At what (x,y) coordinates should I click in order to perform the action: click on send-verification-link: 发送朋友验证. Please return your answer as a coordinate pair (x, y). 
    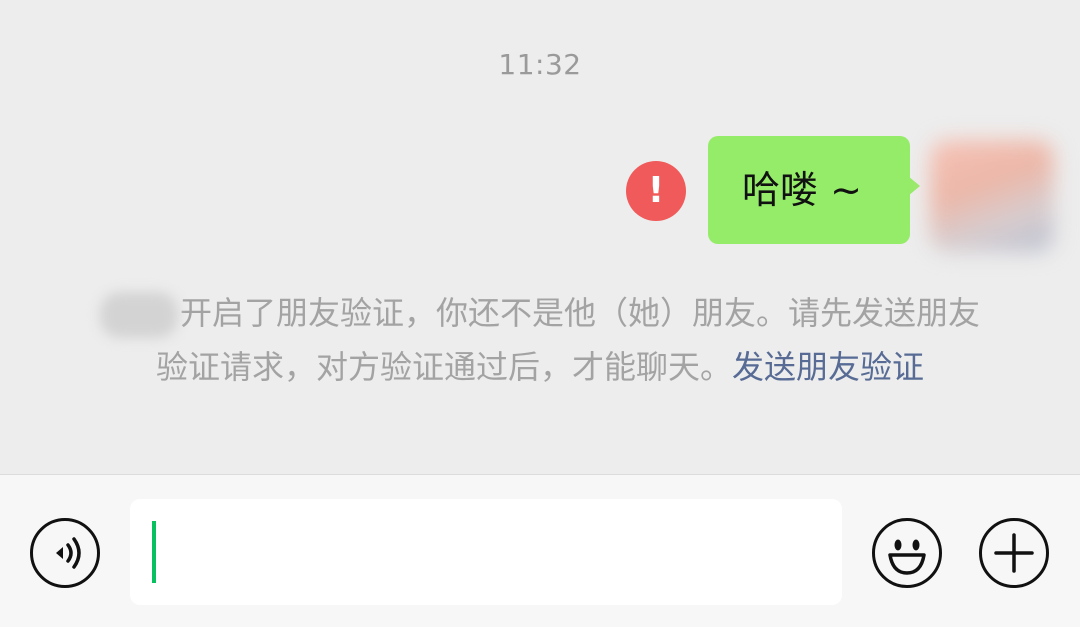
    Looking at the image, I should click on (828, 367).